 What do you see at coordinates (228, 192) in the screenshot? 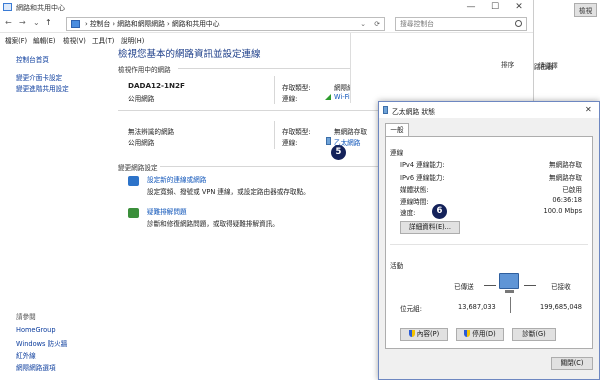
I see `setup-connection-desc: 設定寬頻、撥號或 VPN 連線，或設定路由器或存取點。` at bounding box center [228, 192].